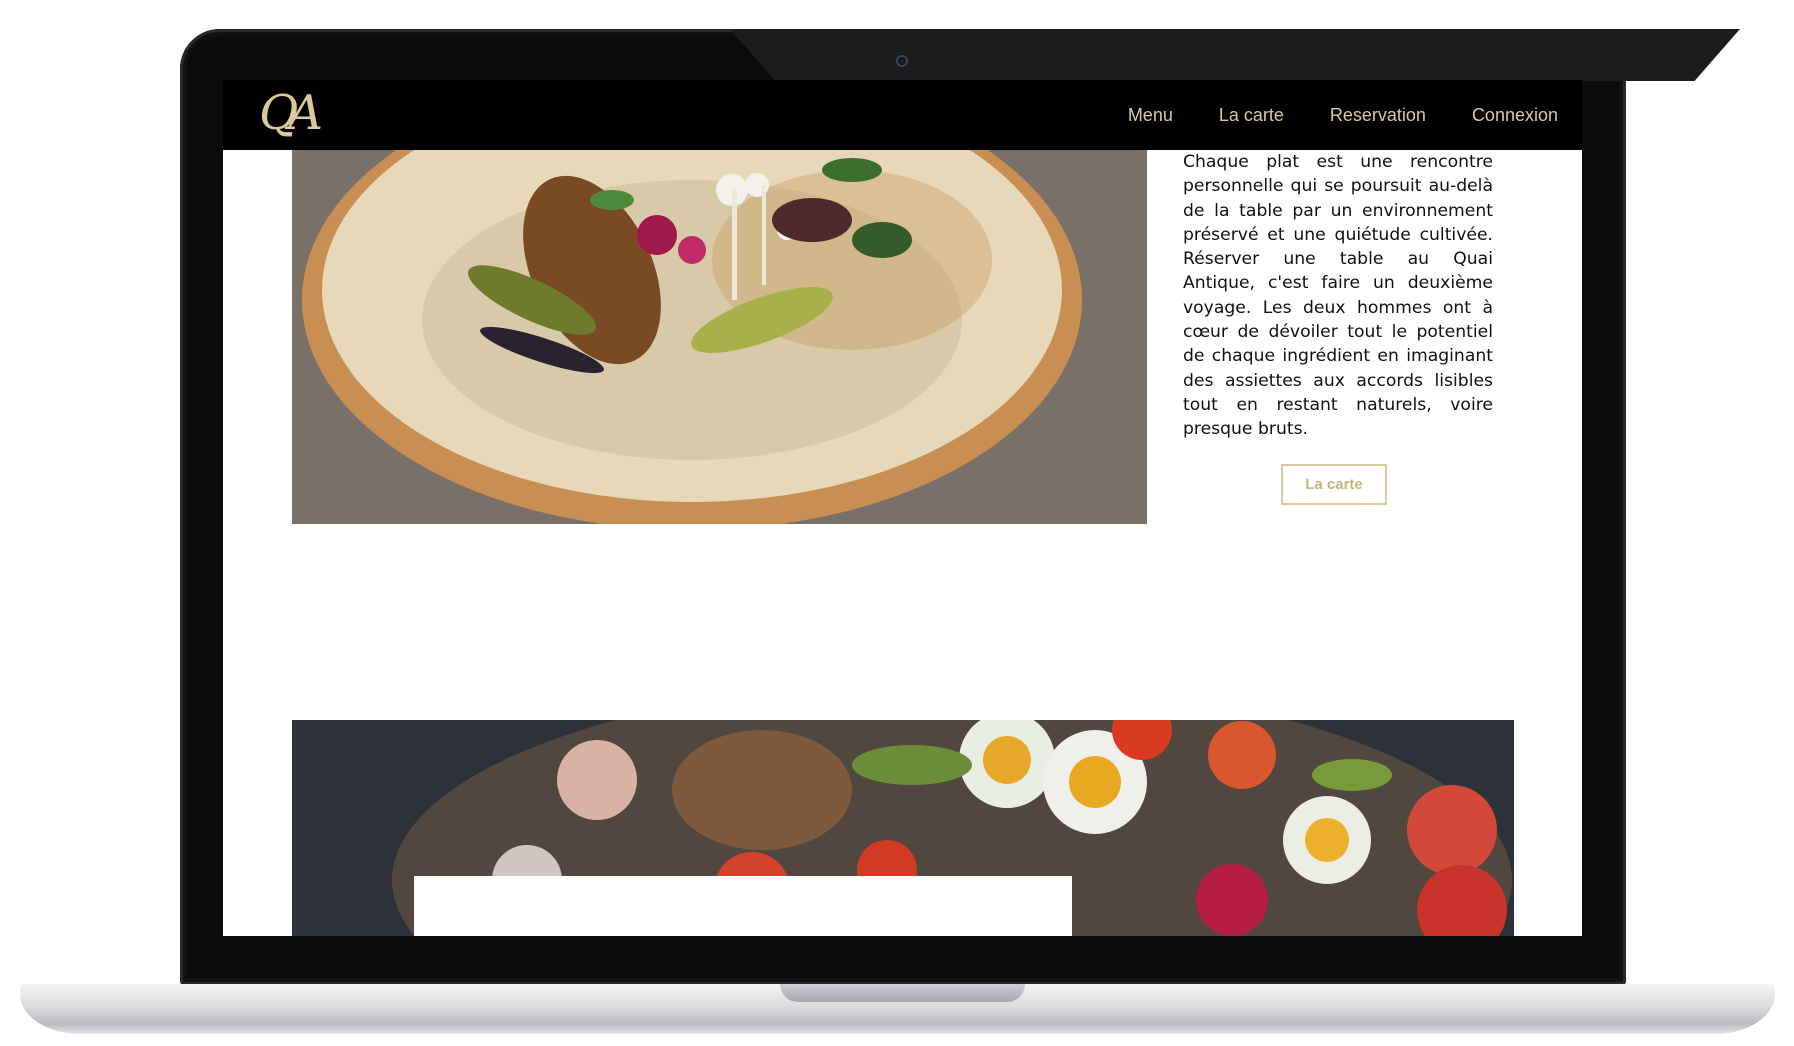 The image size is (1794, 1046). Describe the element at coordinates (902, 993) in the screenshot. I see `laptop-base-notch` at that location.